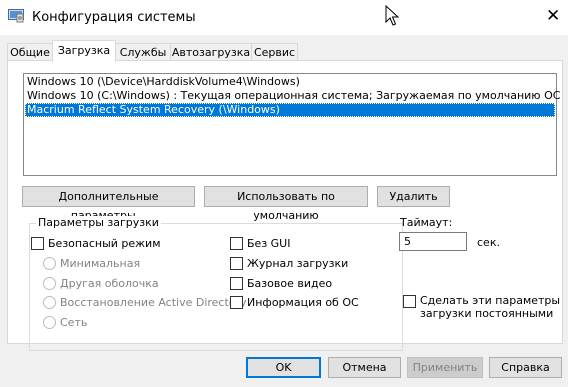 The width and height of the screenshot is (568, 387). I want to click on boot-log-checkbox, so click(236, 263).